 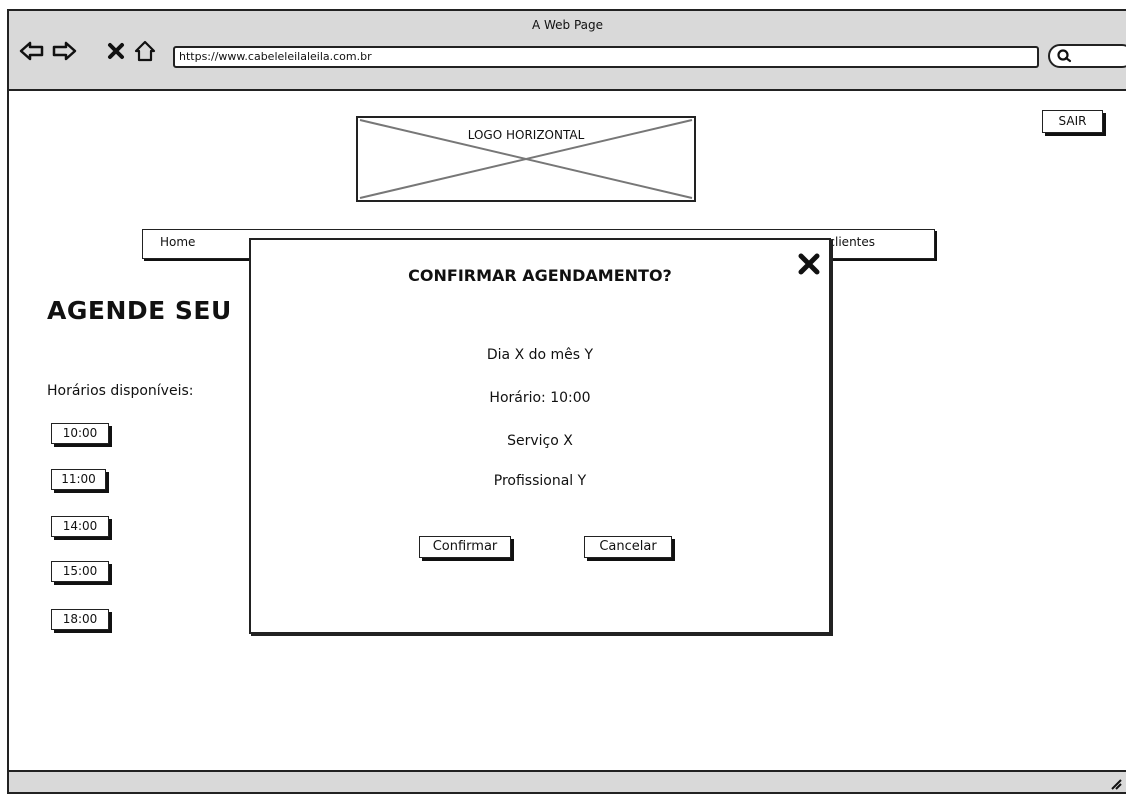 What do you see at coordinates (526, 135) in the screenshot?
I see `logo-label: LOGO HORIZONTAL` at bounding box center [526, 135].